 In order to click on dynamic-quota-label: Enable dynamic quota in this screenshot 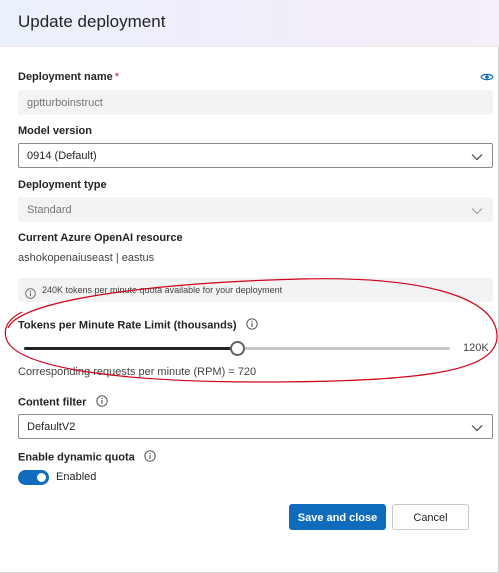, I will do `click(87, 457)`.